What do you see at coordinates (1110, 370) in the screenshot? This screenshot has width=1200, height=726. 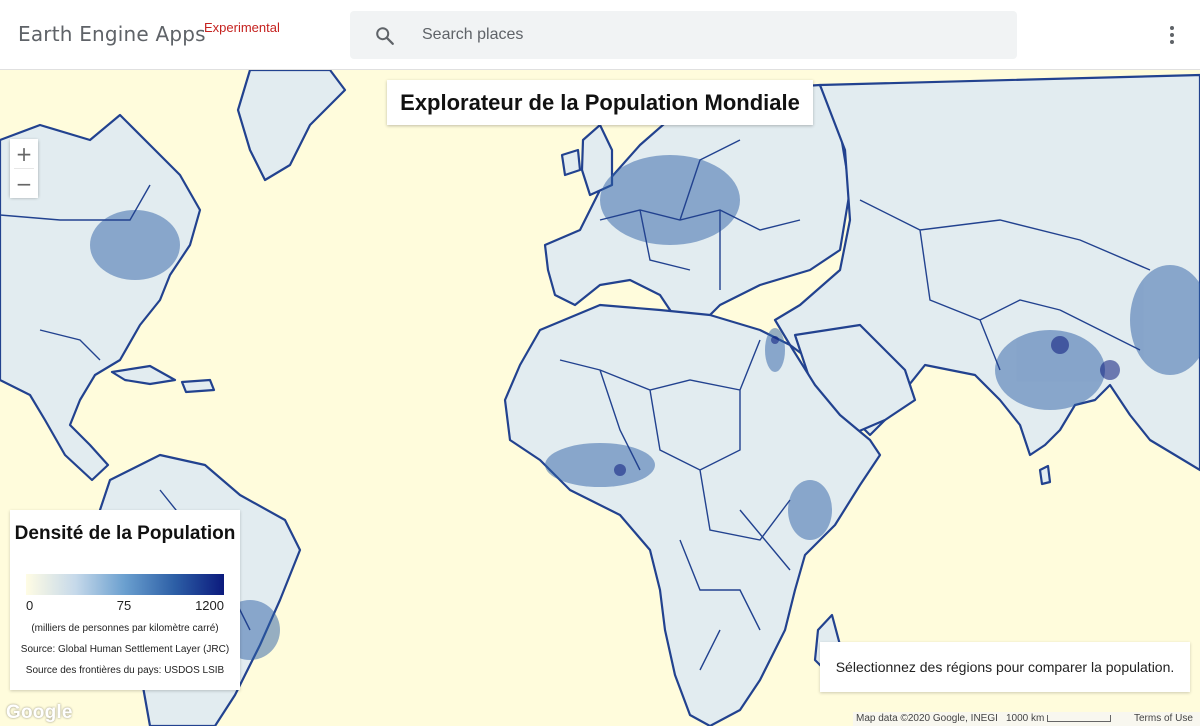 I see `density-bangladesh` at bounding box center [1110, 370].